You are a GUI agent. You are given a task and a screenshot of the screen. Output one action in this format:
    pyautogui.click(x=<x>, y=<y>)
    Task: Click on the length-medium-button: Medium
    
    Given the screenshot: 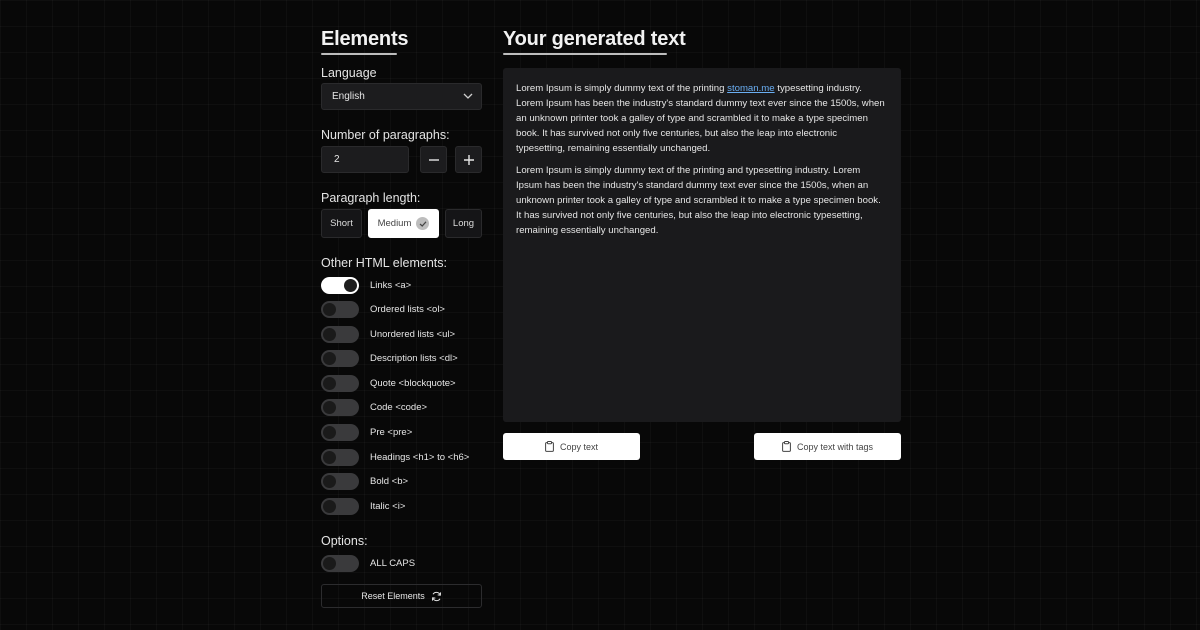 What is the action you would take?
    pyautogui.click(x=403, y=223)
    